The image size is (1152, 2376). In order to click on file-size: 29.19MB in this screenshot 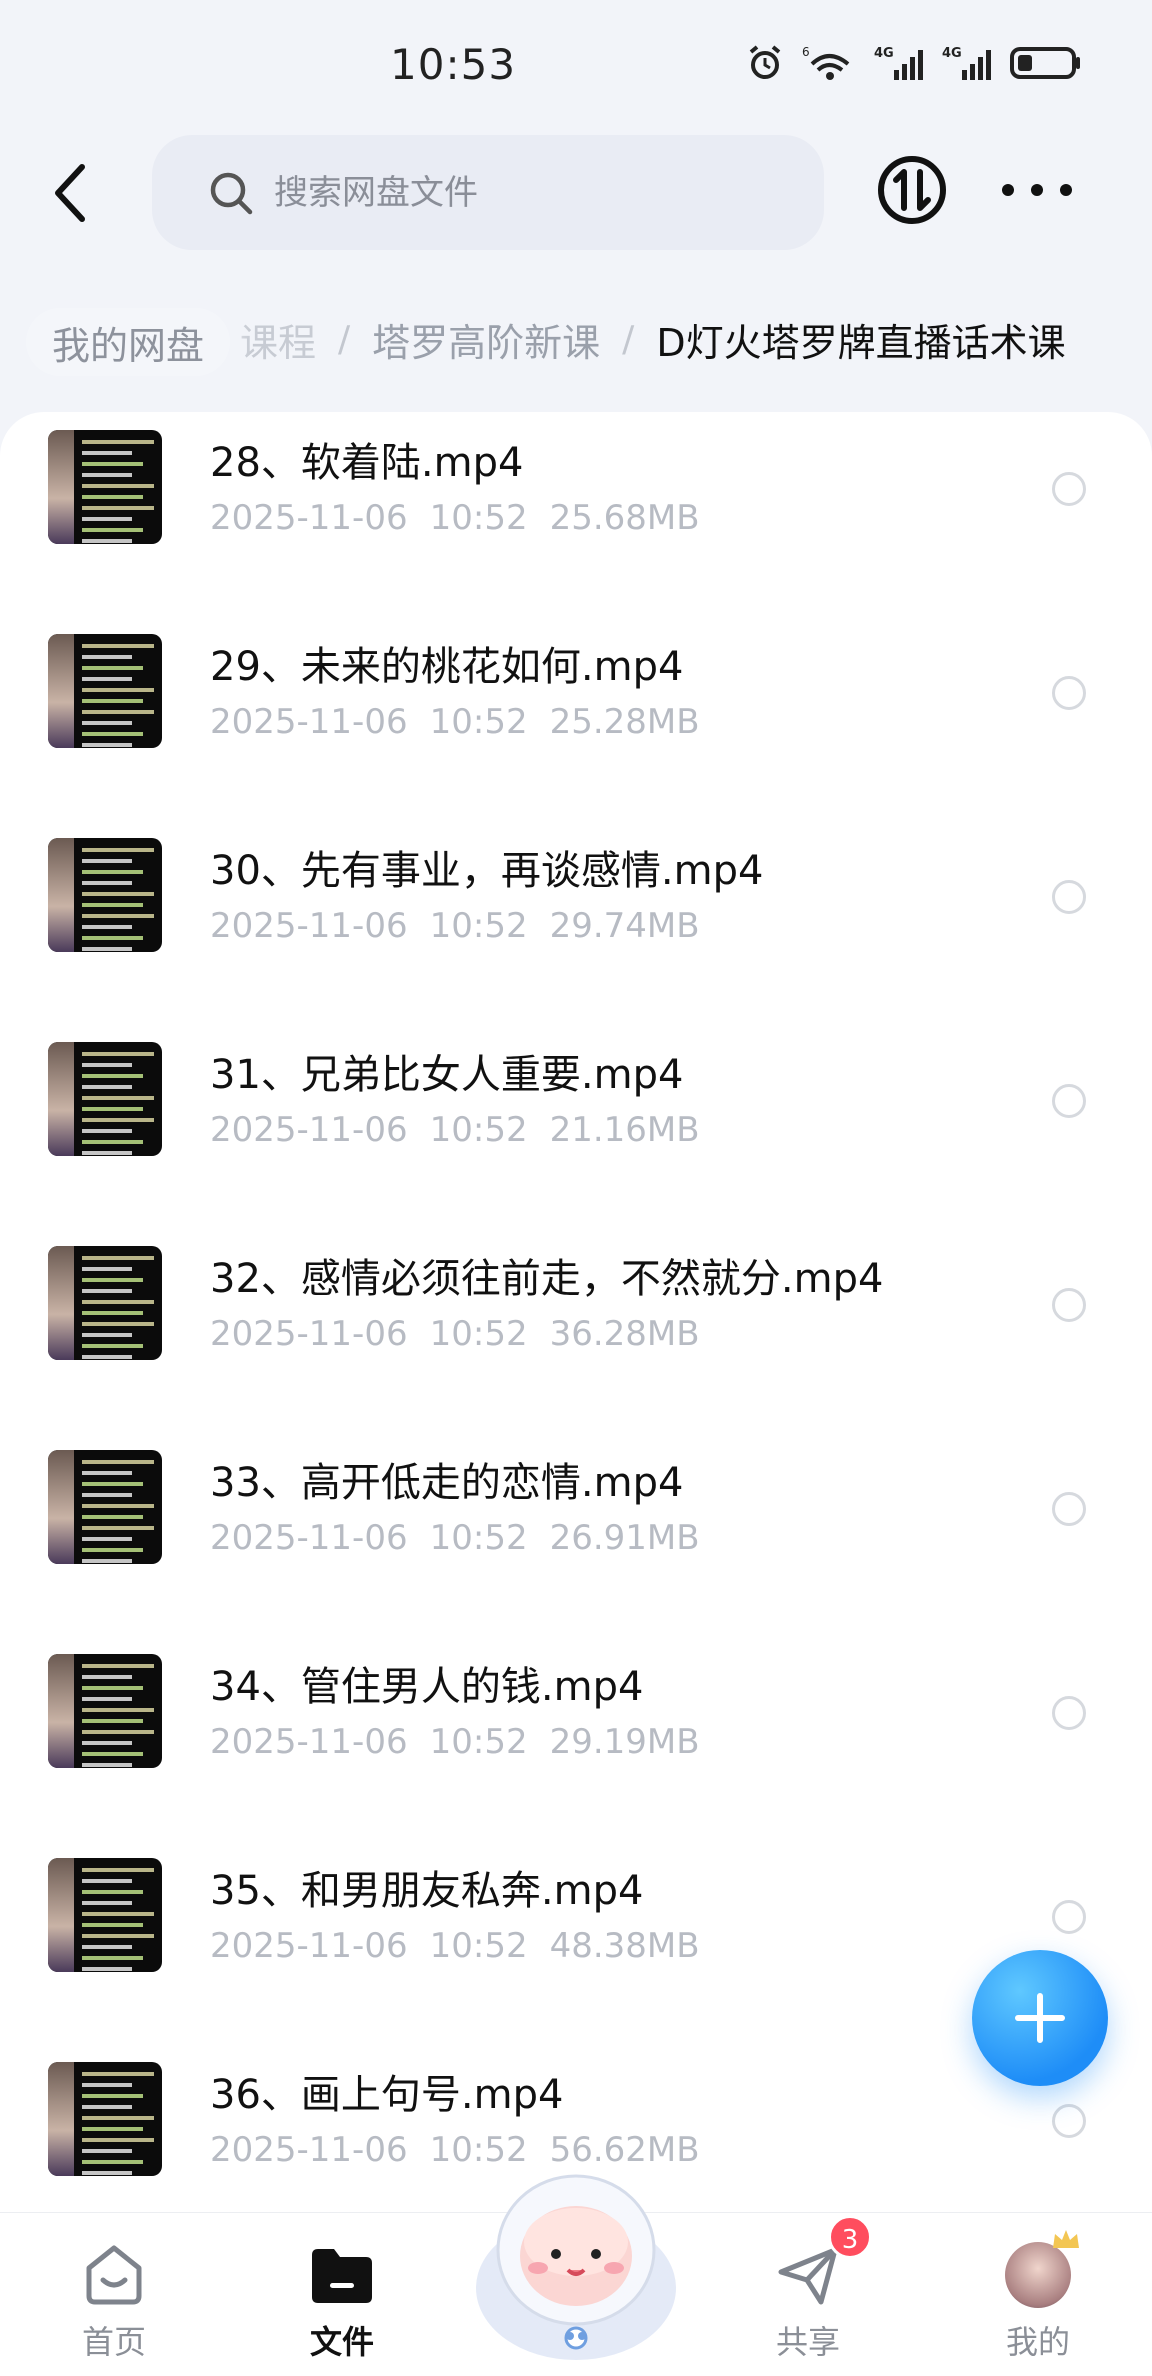, I will do `click(624, 1742)`.